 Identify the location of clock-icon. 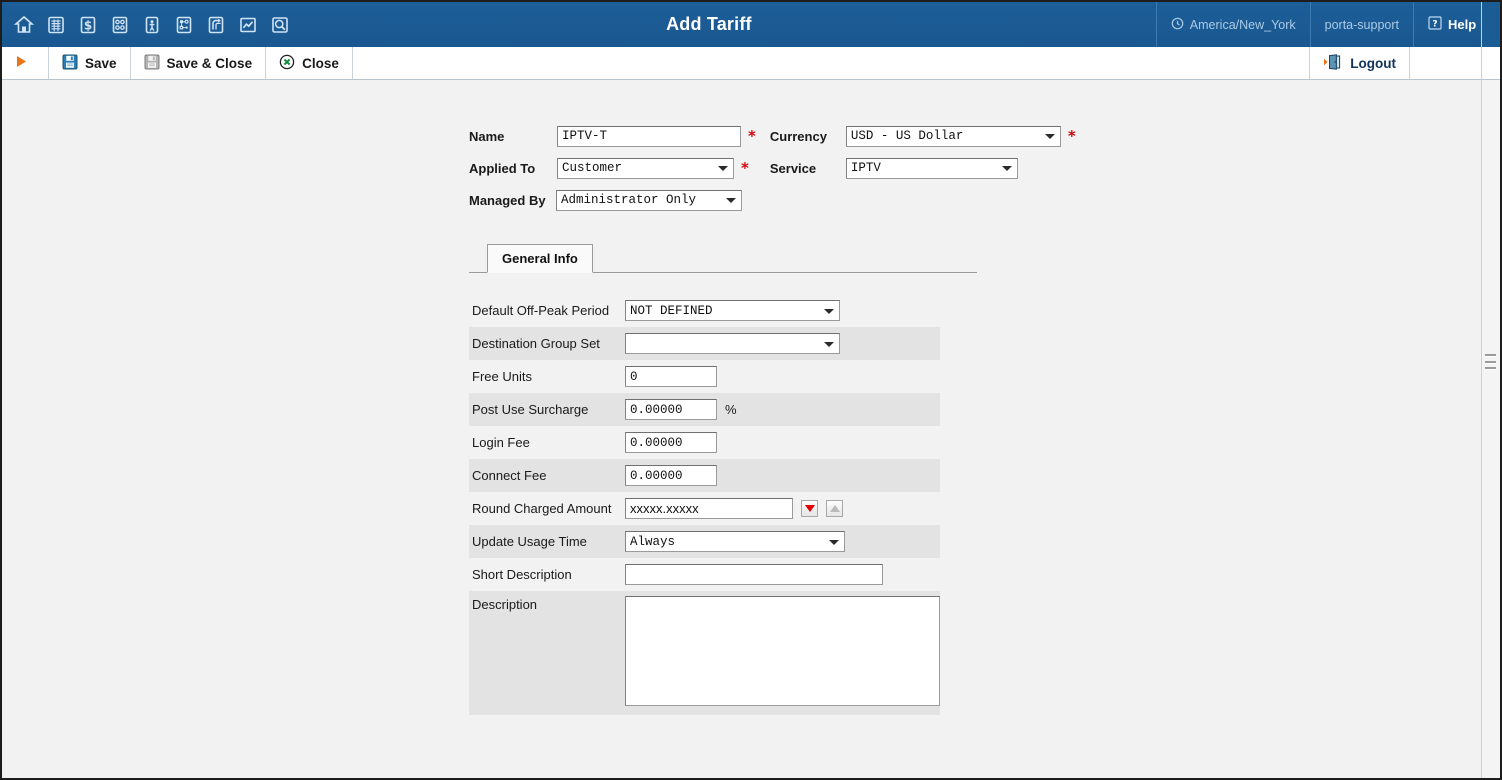
(1177, 25).